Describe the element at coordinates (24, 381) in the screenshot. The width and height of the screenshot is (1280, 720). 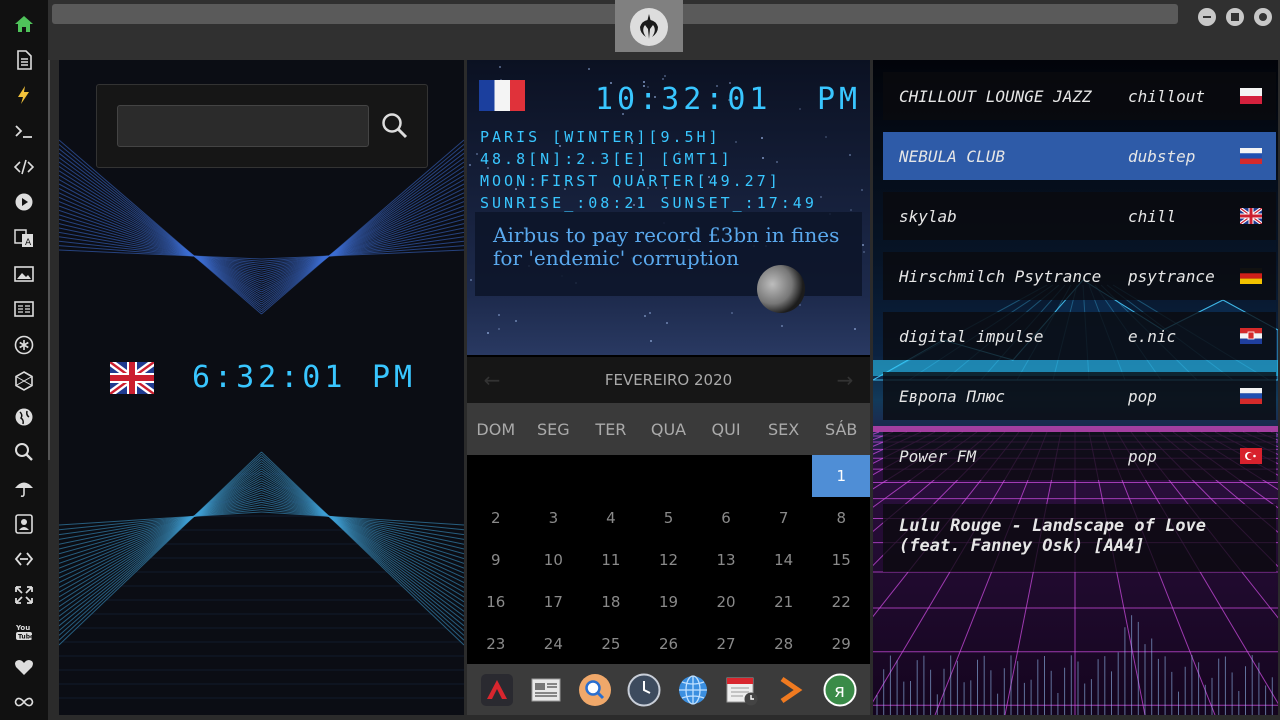
I see `hexagon-icon` at that location.